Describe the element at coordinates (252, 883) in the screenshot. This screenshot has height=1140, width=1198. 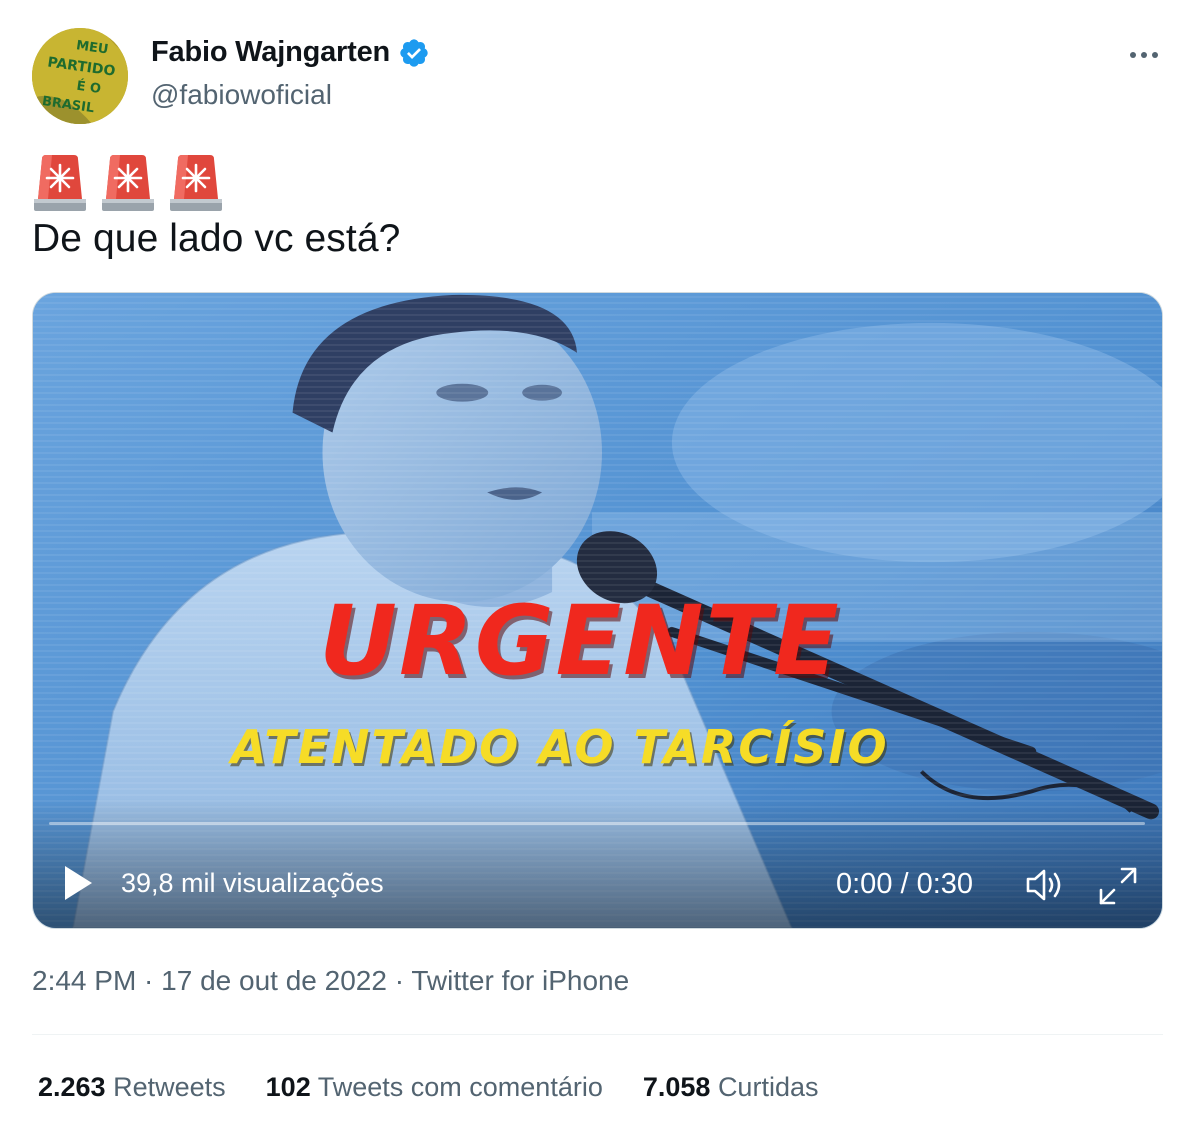
I see `video-view-count: 39,8 mil visualizações` at that location.